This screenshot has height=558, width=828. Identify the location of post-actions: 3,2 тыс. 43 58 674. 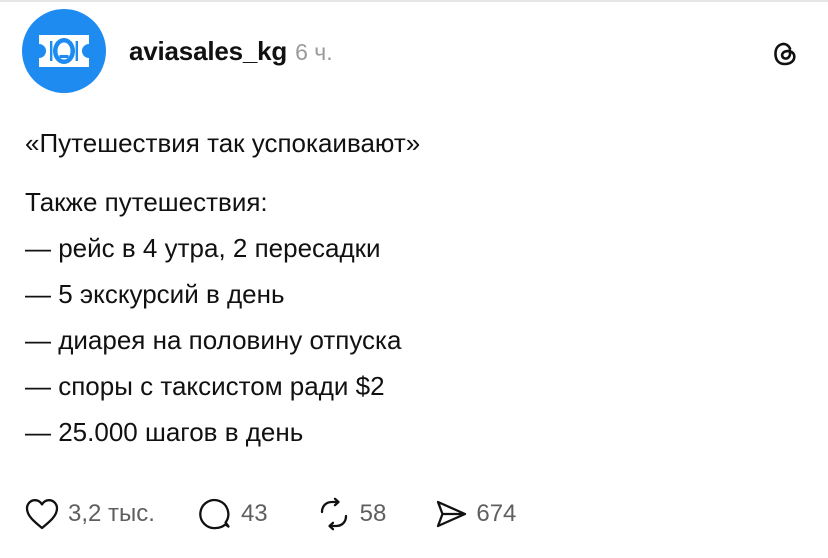
(270, 514).